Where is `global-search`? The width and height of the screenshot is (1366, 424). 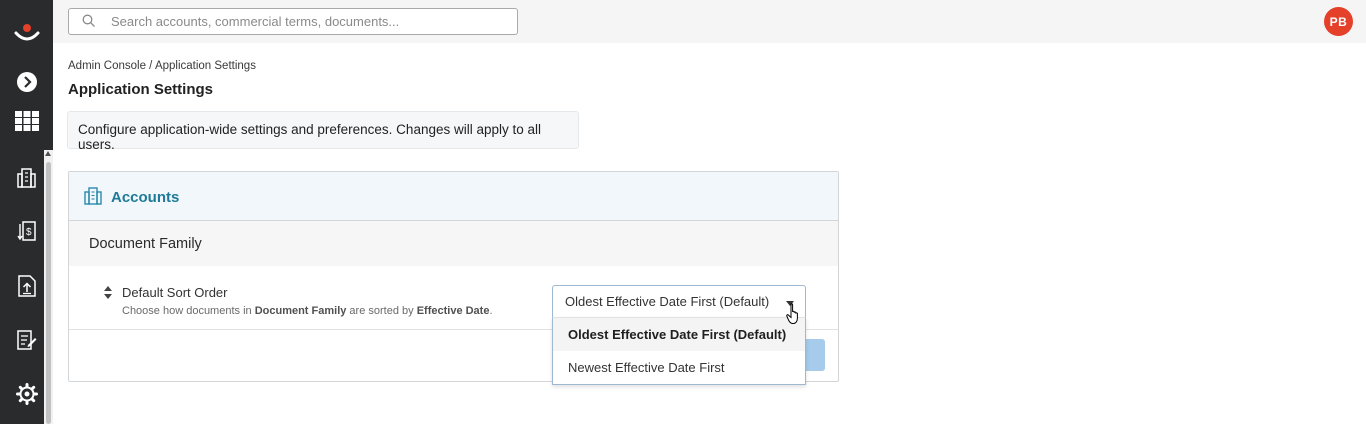 global-search is located at coordinates (293, 21).